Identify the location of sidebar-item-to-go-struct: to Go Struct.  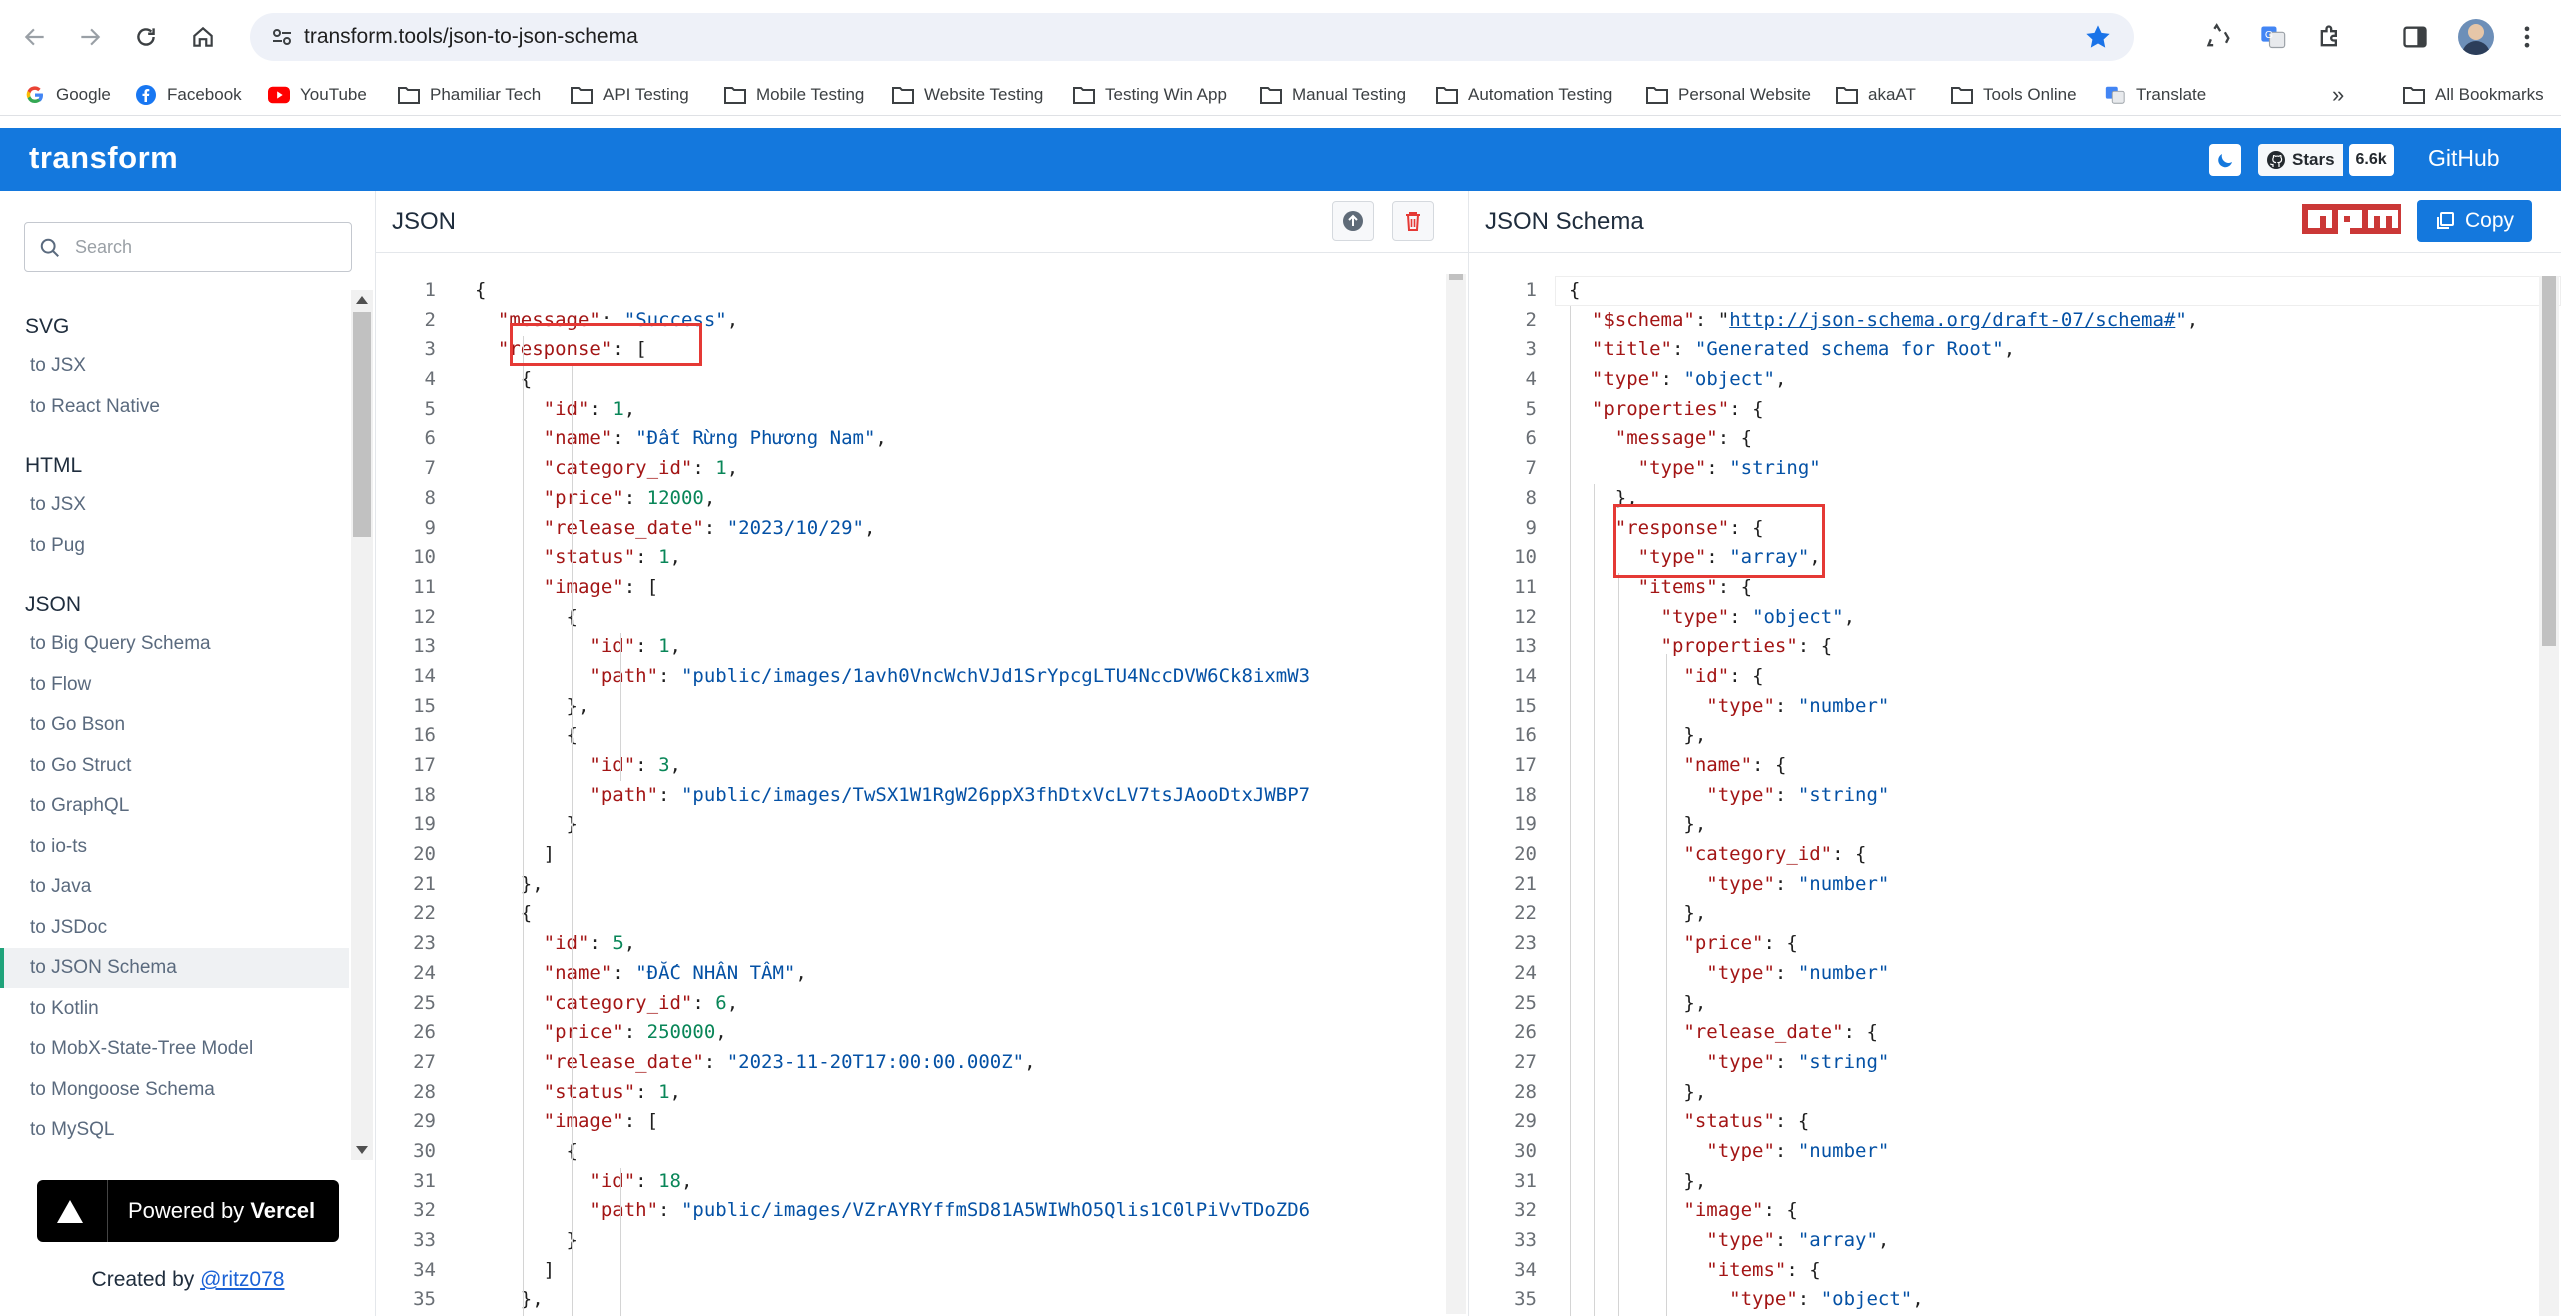
(174, 766).